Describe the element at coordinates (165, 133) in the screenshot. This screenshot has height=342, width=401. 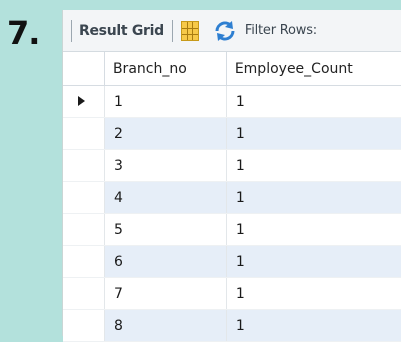
I see `cell-branch-no: 2` at that location.